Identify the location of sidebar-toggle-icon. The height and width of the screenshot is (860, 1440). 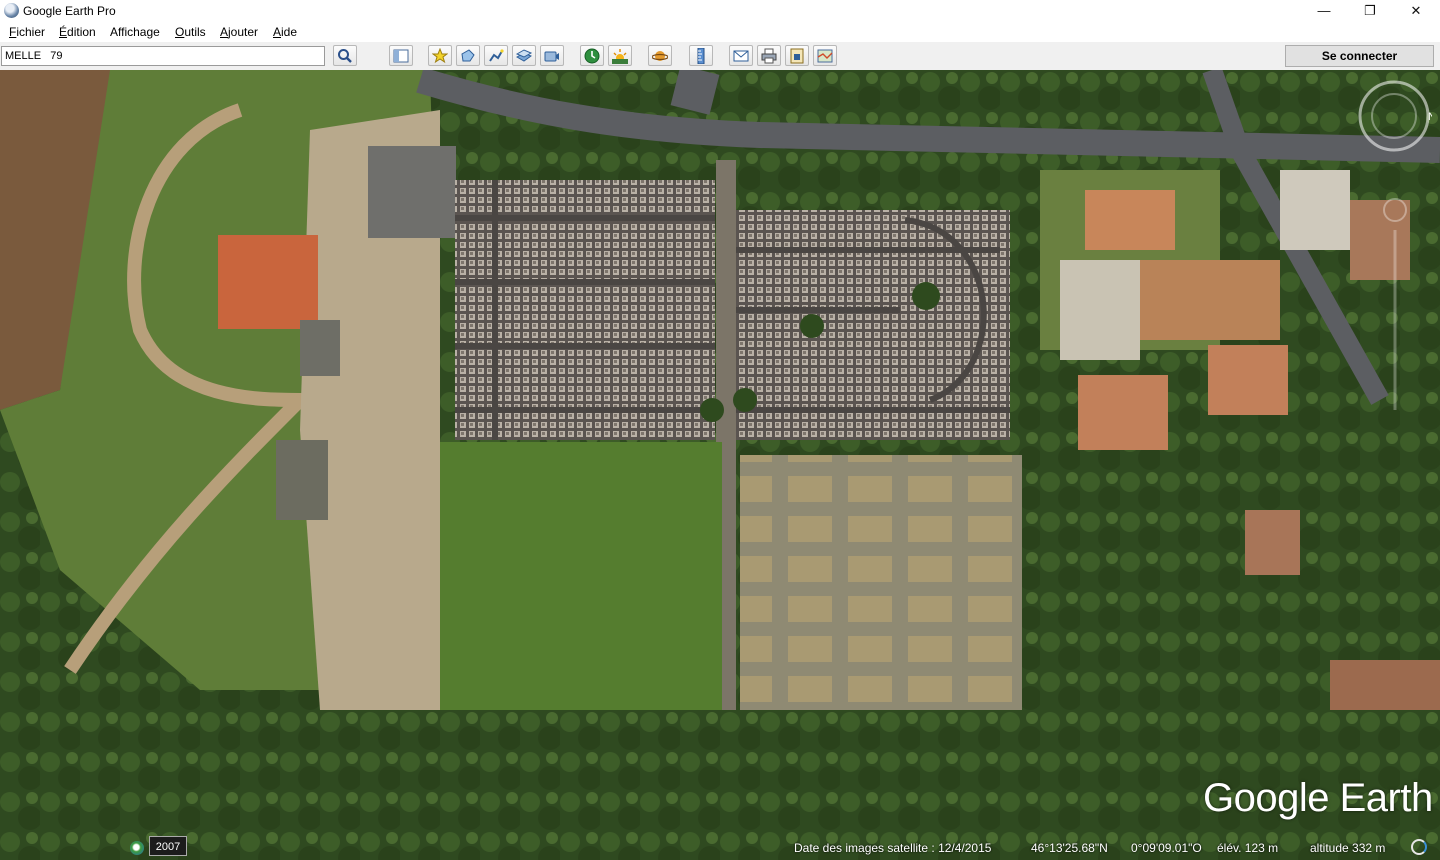
(401, 56).